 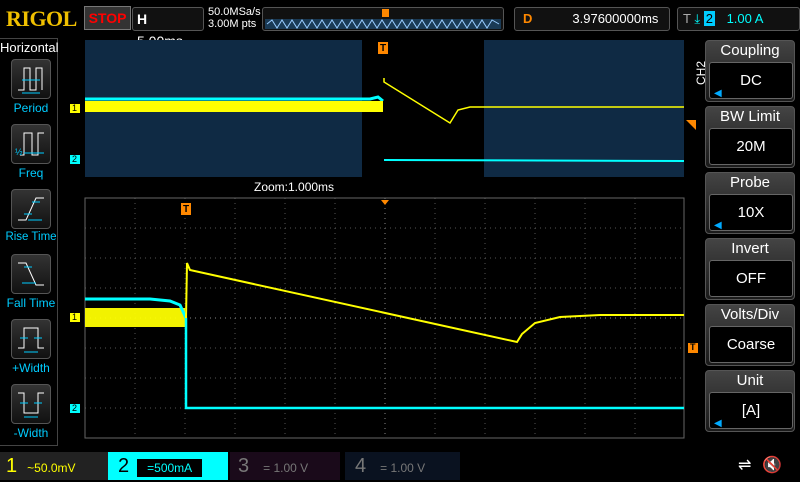 What do you see at coordinates (718, 423) in the screenshot?
I see `left-arrow-icon: ◀` at bounding box center [718, 423].